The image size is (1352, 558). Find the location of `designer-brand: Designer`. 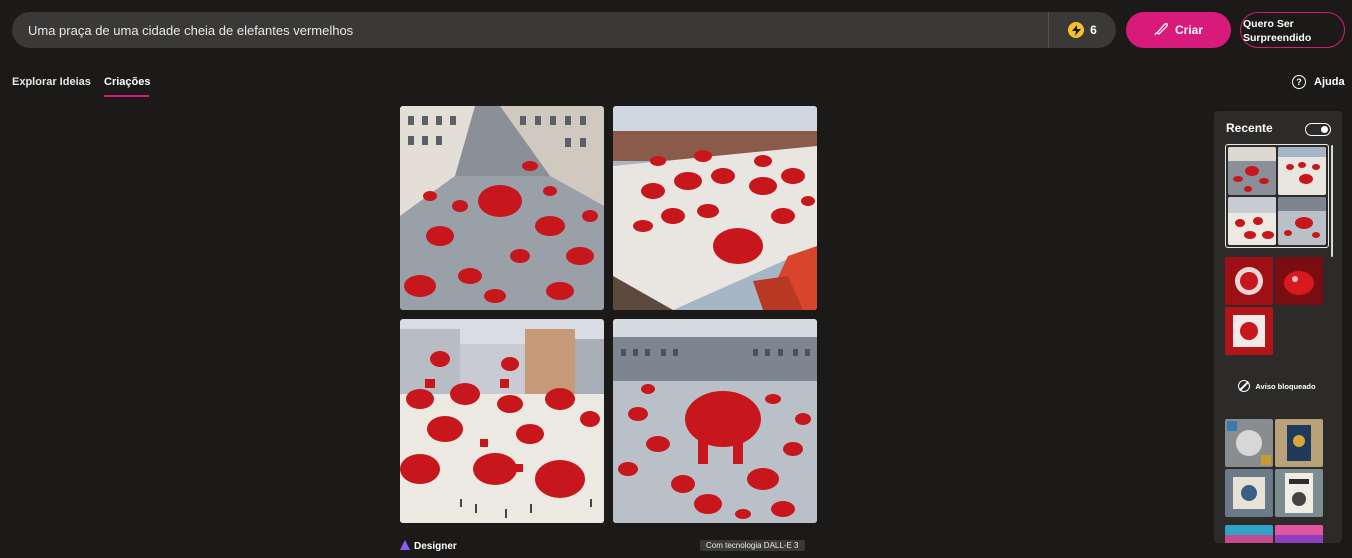

designer-brand: Designer is located at coordinates (428, 546).